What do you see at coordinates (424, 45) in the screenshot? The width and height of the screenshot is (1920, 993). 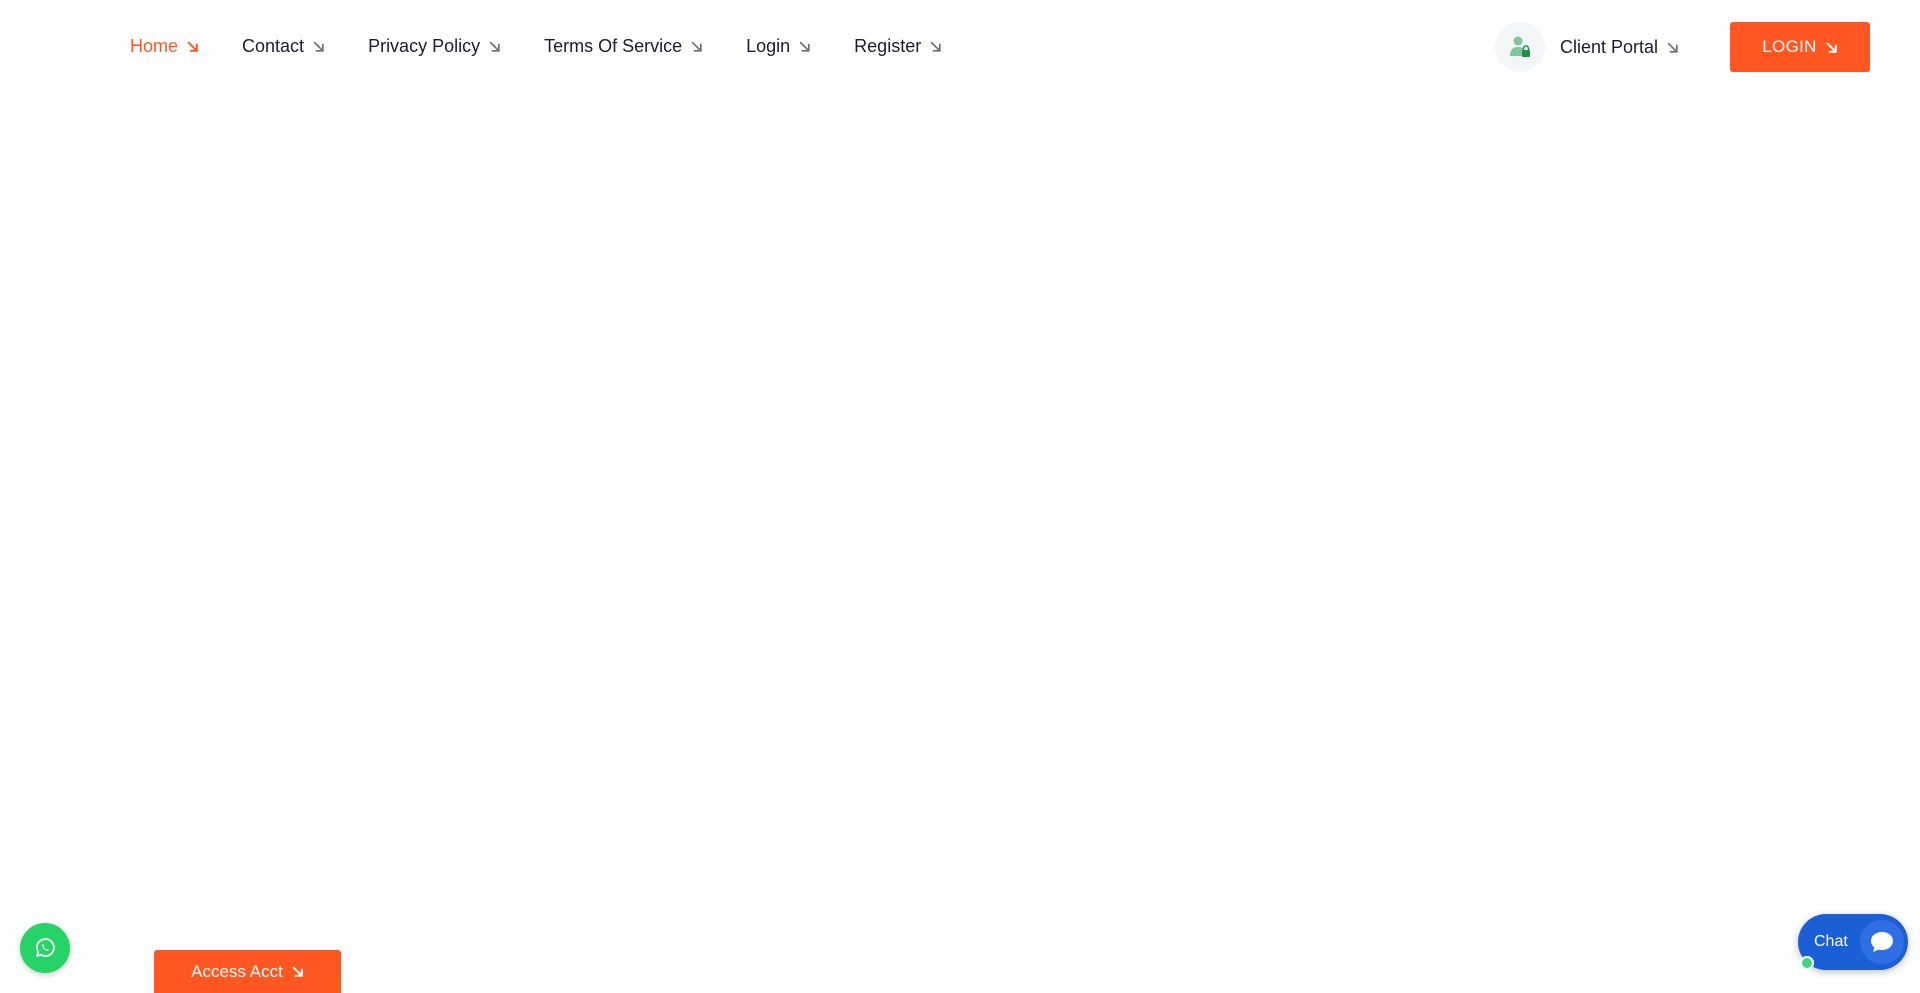 I see `nav-item-label: Privacy Policy` at bounding box center [424, 45].